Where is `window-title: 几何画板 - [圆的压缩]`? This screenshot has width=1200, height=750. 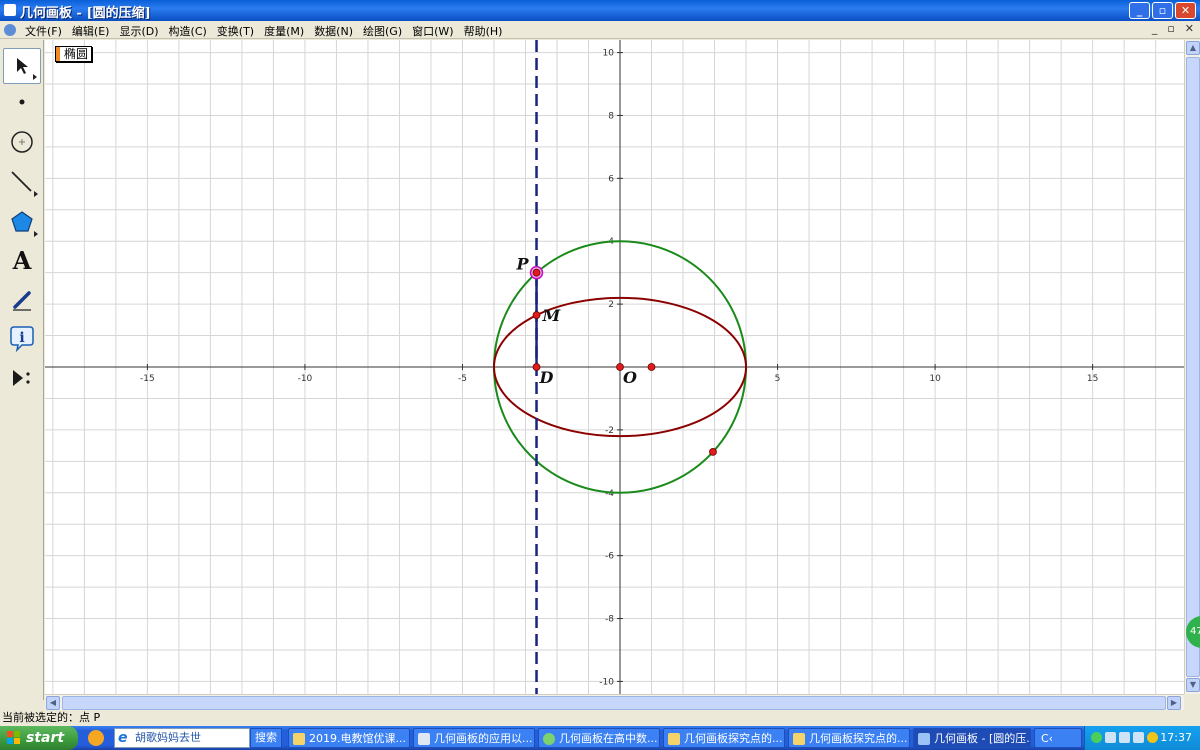 window-title: 几何画板 - [圆的压缩] is located at coordinates (85, 13).